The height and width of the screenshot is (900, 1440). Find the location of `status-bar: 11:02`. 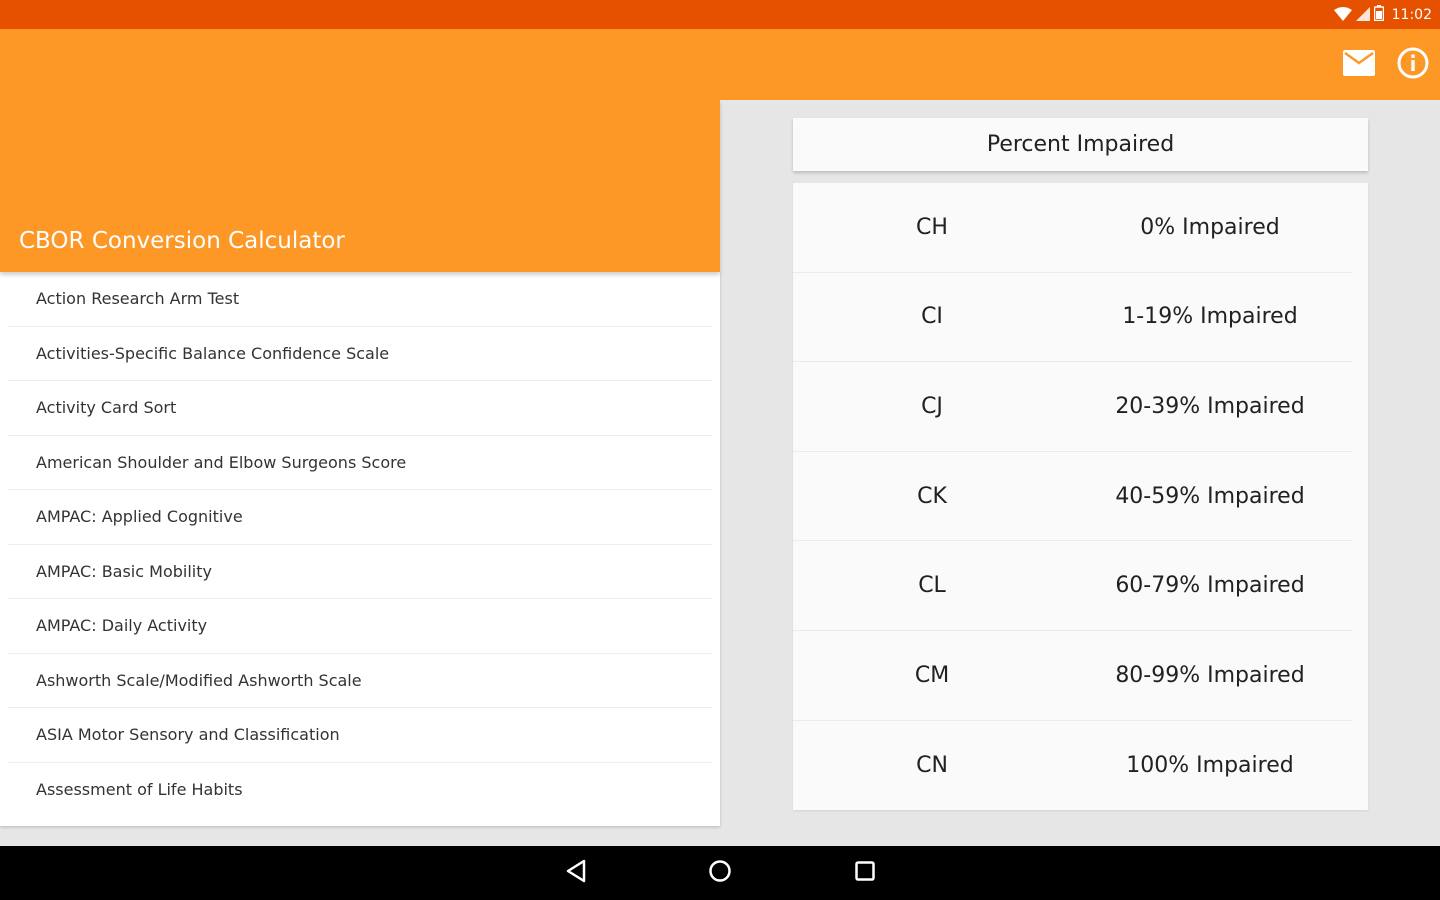

status-bar: 11:02 is located at coordinates (720, 14).